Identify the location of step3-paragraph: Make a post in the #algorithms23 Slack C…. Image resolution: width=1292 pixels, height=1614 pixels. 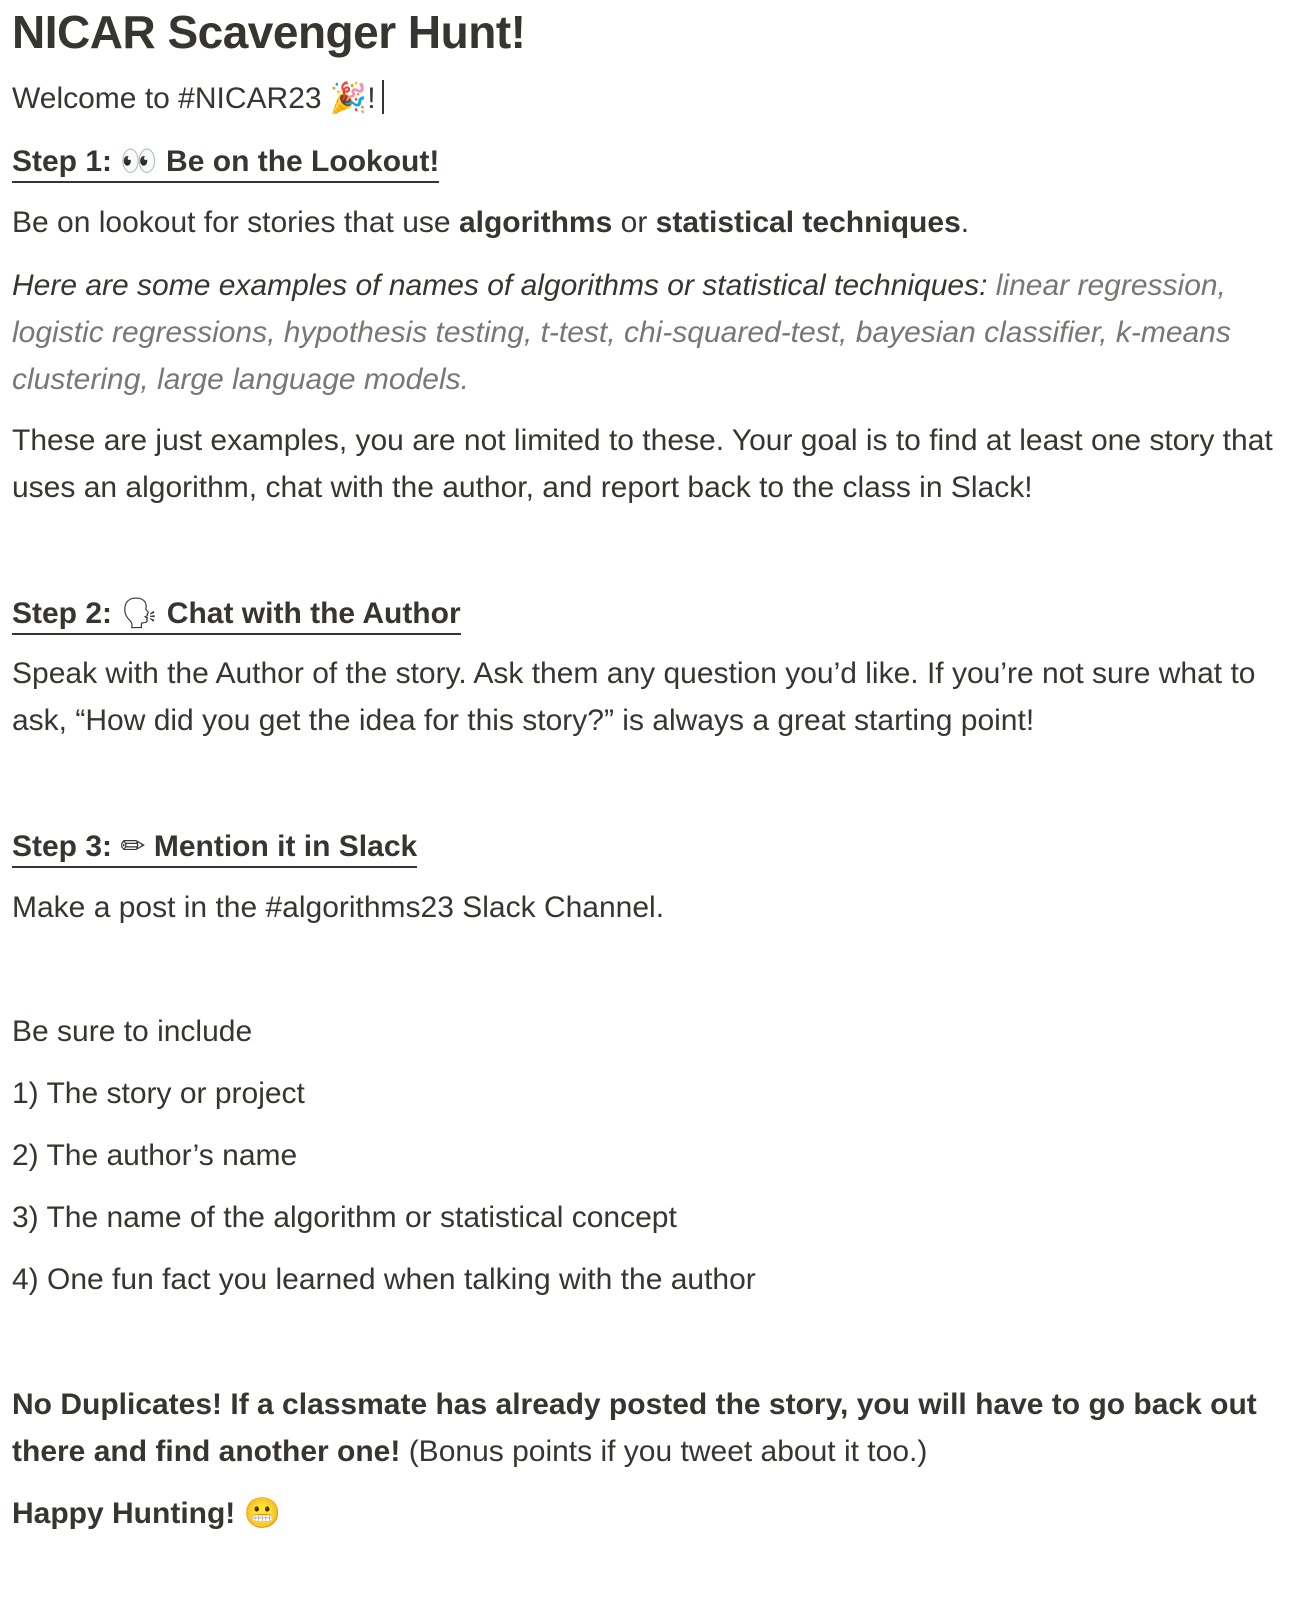
(646, 907).